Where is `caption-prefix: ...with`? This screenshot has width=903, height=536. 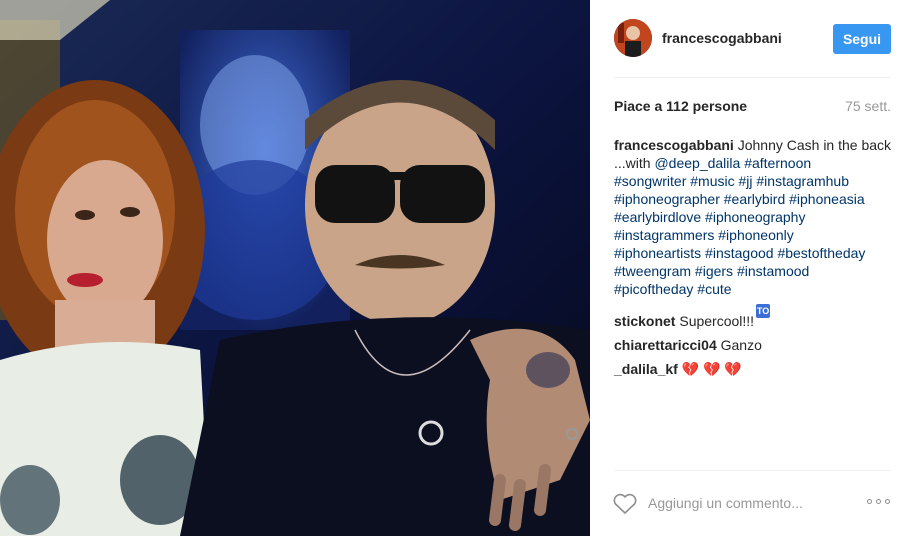 caption-prefix: ...with is located at coordinates (634, 163).